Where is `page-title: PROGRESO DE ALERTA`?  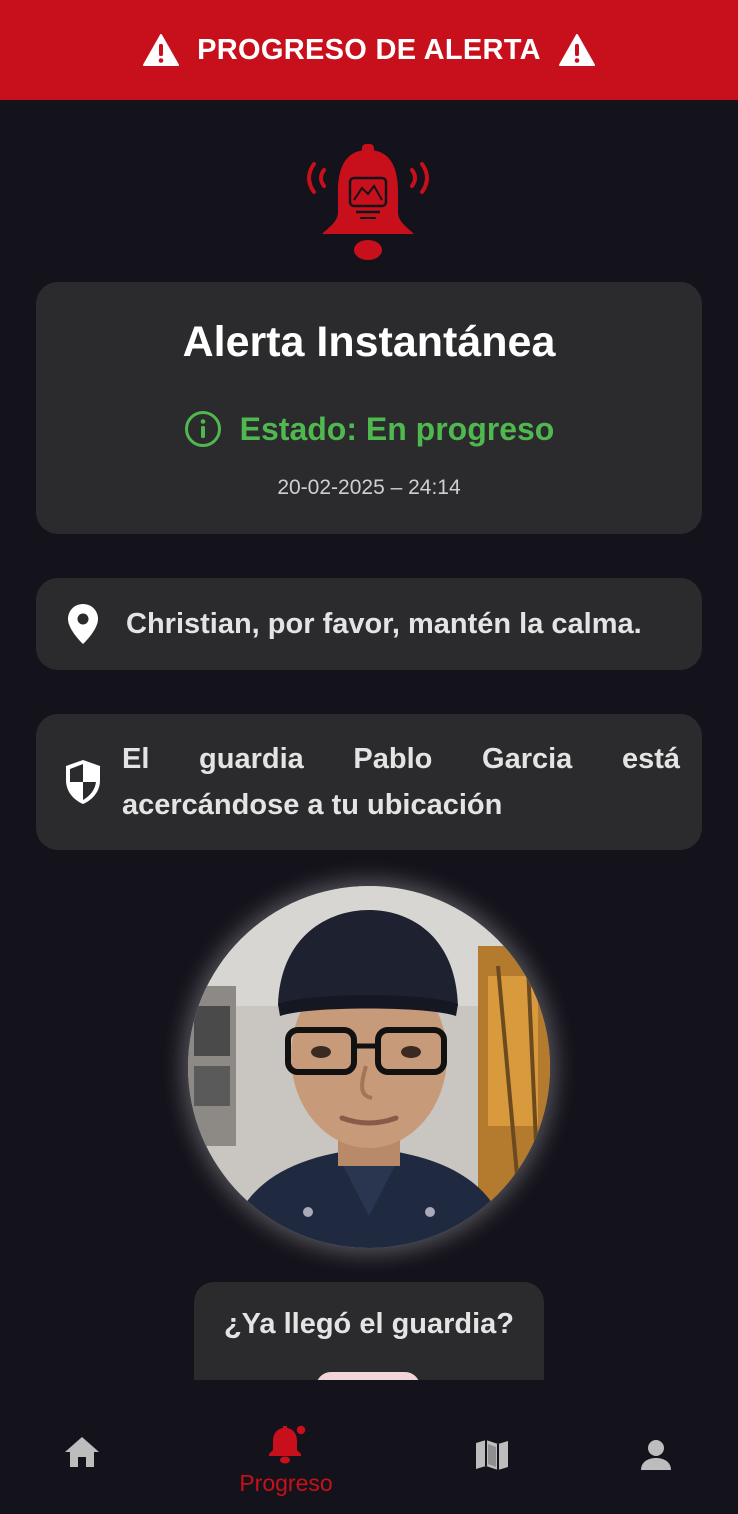 page-title: PROGRESO DE ALERTA is located at coordinates (369, 49).